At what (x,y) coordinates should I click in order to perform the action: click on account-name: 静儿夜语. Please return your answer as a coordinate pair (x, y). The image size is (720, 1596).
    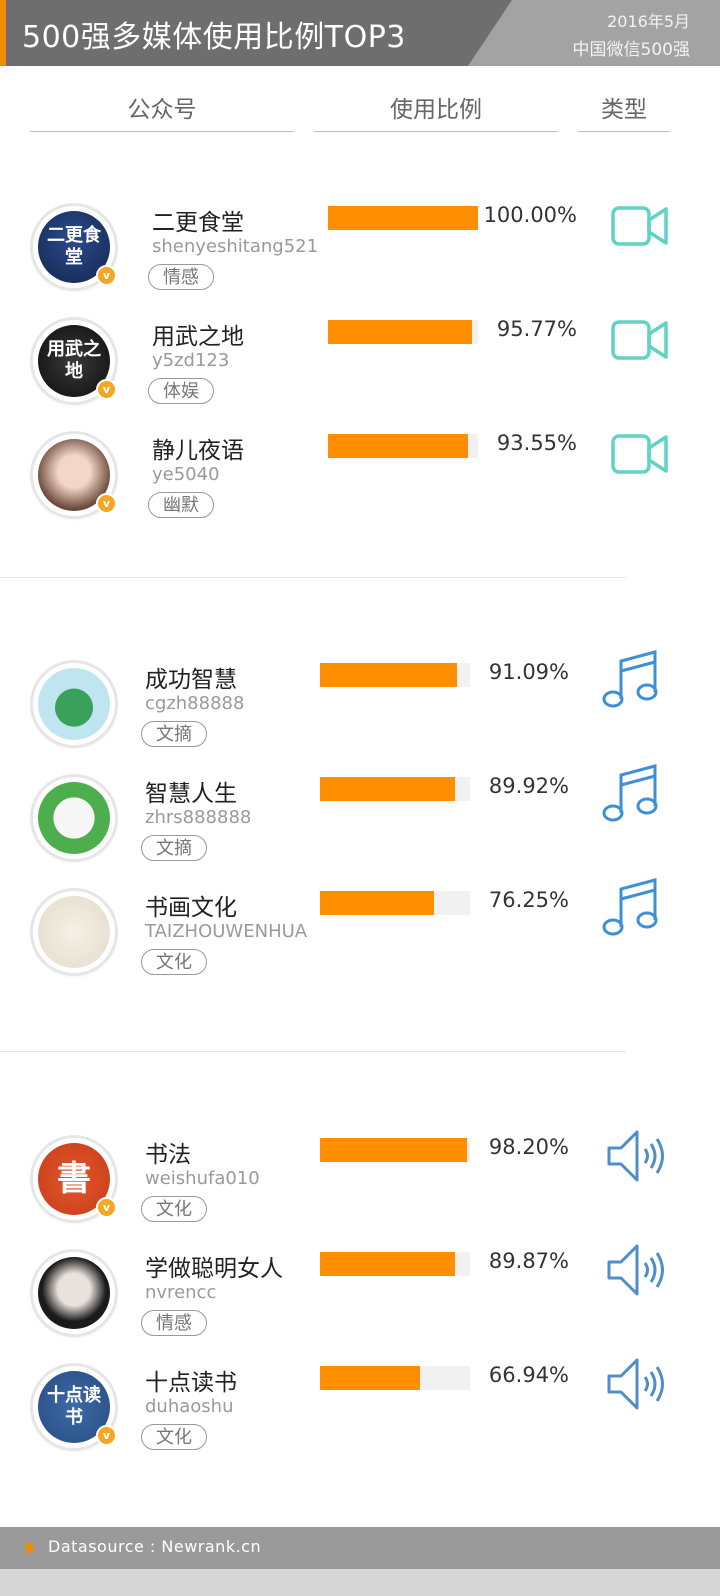
    Looking at the image, I should click on (198, 448).